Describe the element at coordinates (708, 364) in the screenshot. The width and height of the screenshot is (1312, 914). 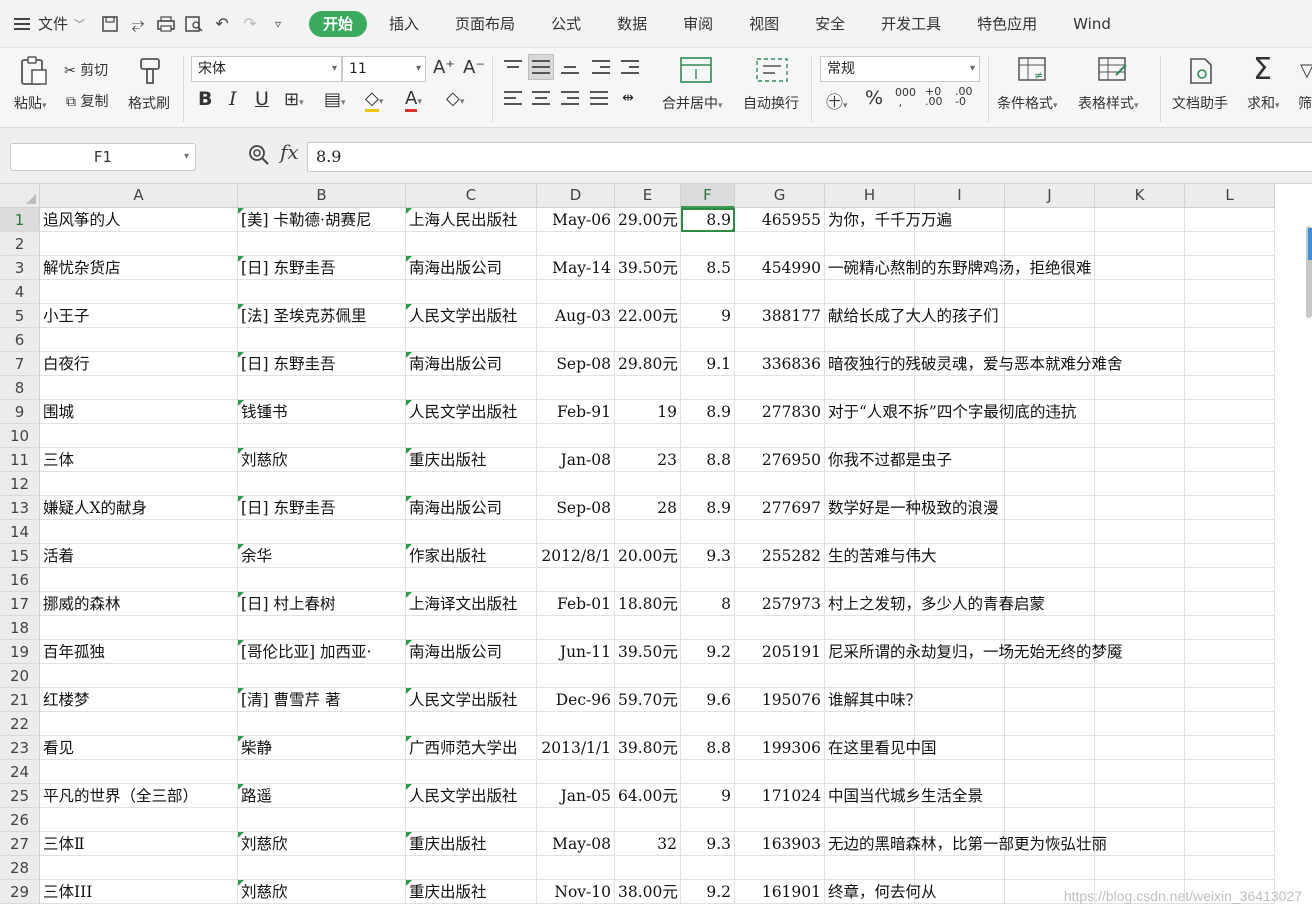
I see `cell-f7: 9.1` at that location.